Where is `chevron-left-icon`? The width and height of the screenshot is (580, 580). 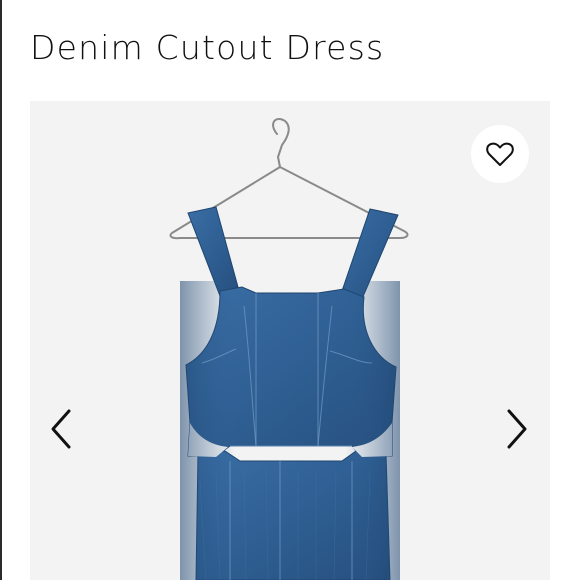
chevron-left-icon is located at coordinates (61, 429).